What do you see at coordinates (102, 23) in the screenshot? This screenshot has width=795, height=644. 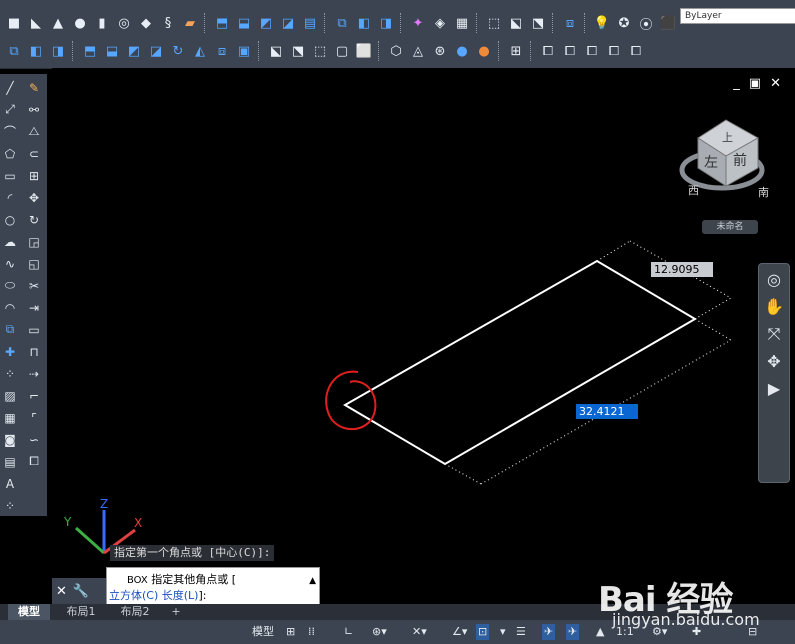 I see `cylinder-icon: ▮` at bounding box center [102, 23].